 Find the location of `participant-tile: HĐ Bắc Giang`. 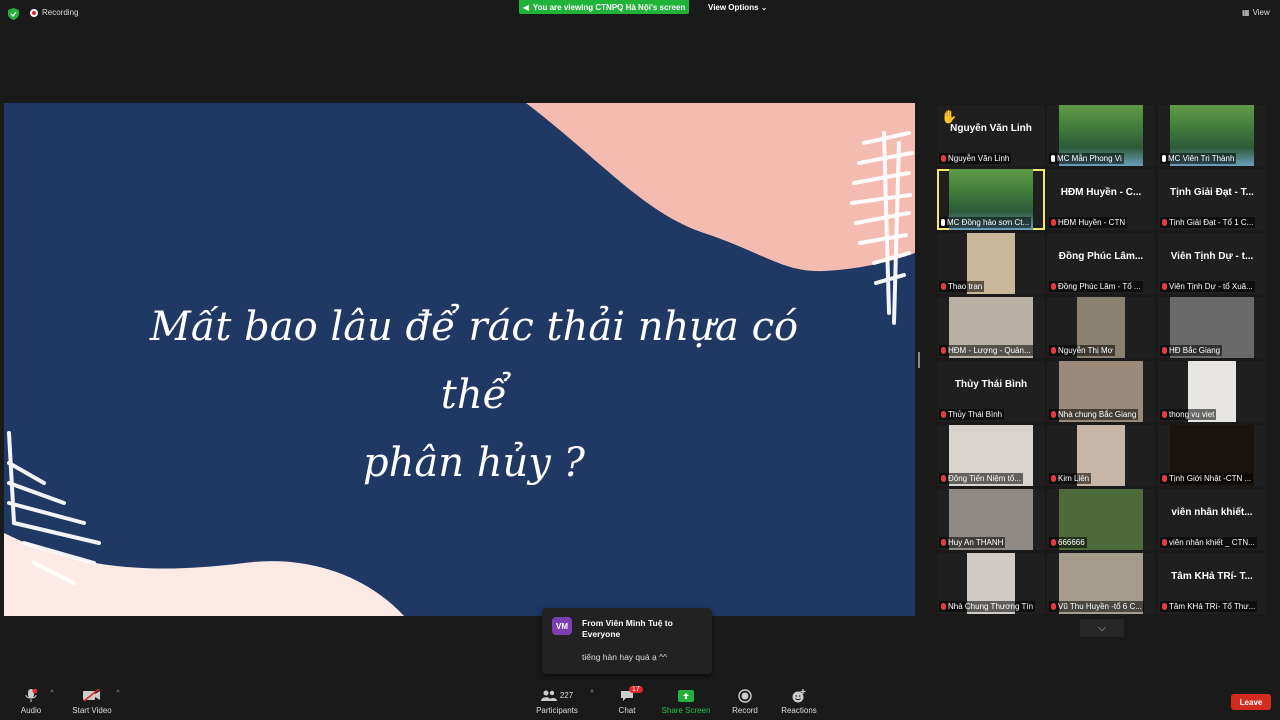

participant-tile: HĐ Bắc Giang is located at coordinates (1212, 327).